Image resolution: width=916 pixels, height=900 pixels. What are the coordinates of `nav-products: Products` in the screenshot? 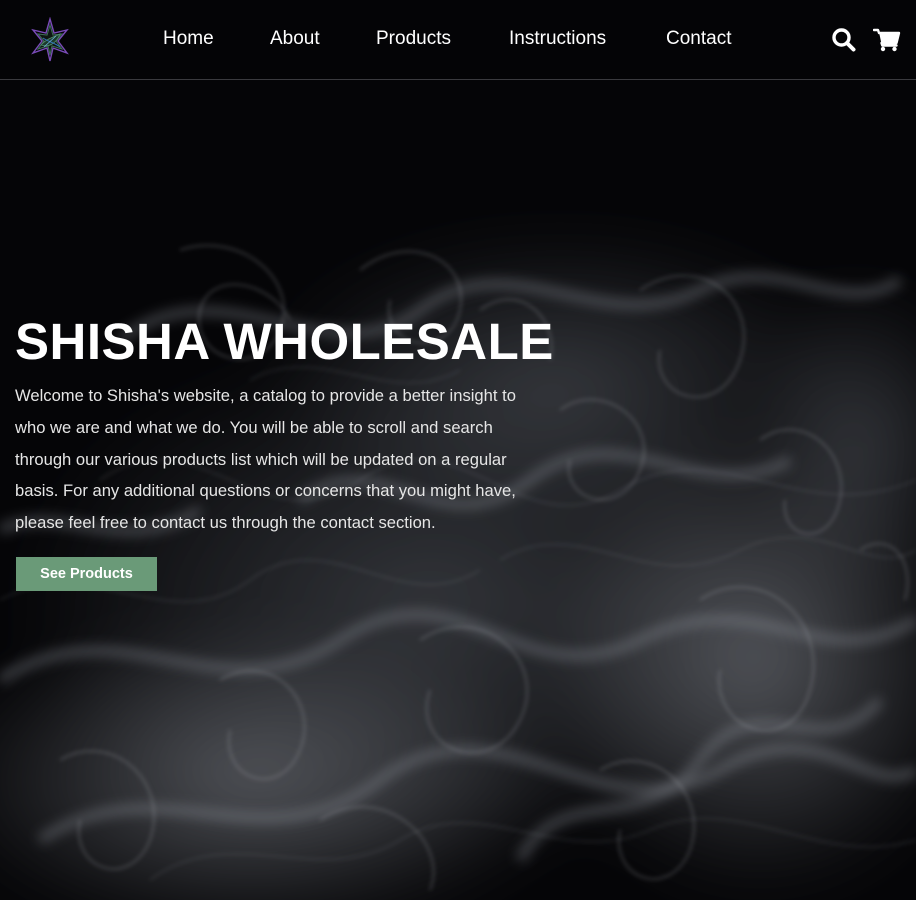 It's located at (413, 39).